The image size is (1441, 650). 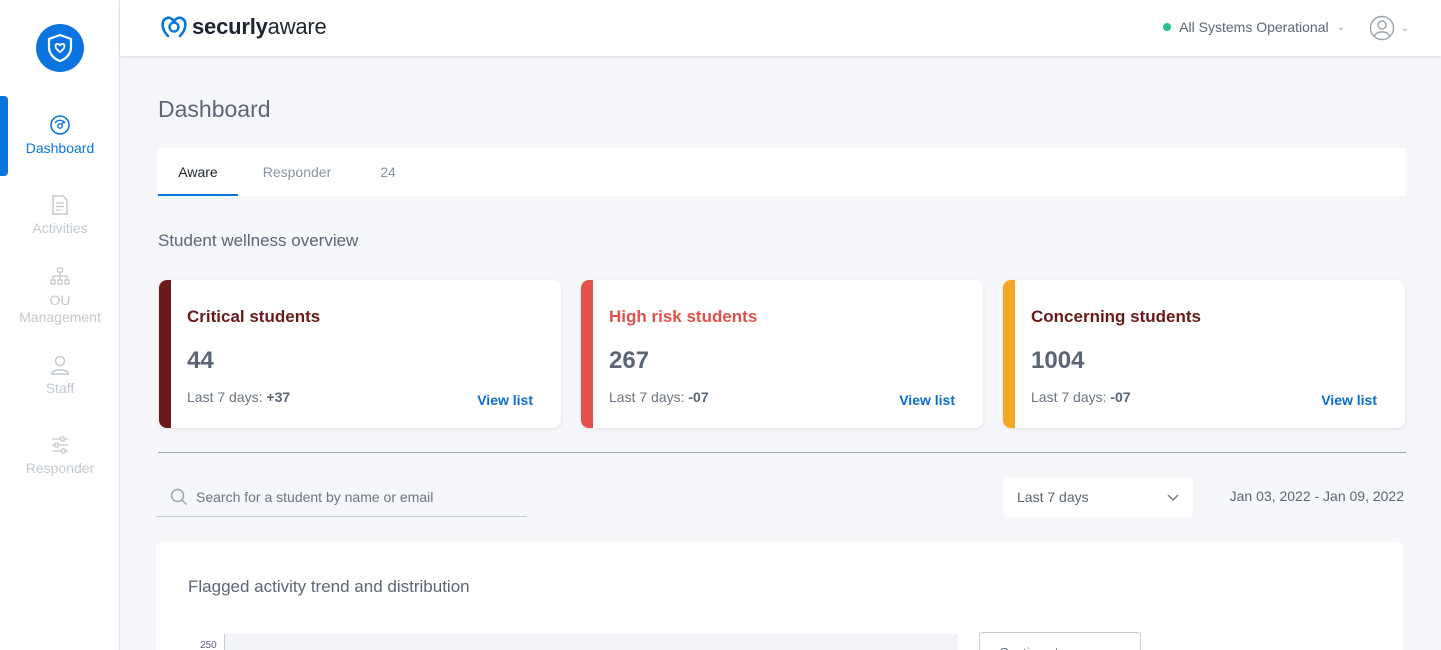 What do you see at coordinates (388, 172) in the screenshot?
I see `tab-24: 24` at bounding box center [388, 172].